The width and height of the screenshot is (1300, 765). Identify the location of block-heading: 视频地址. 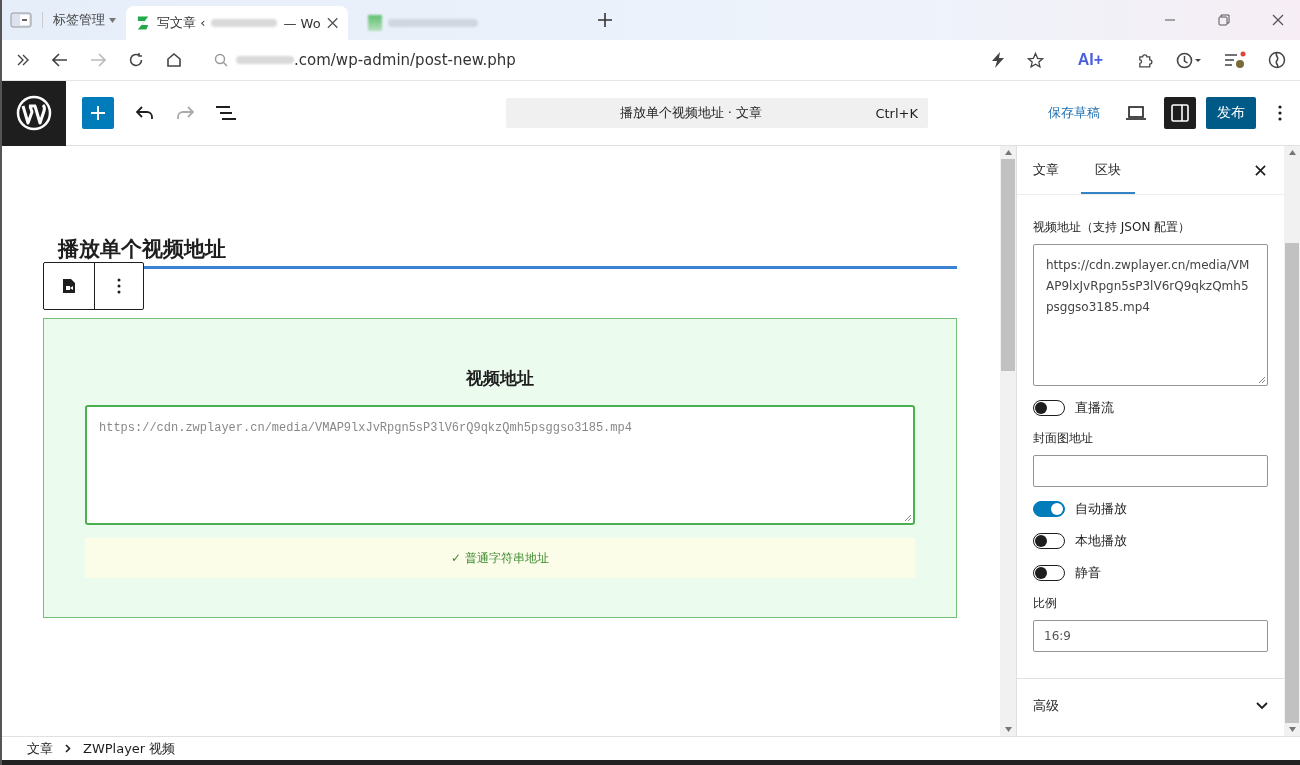
(500, 378).